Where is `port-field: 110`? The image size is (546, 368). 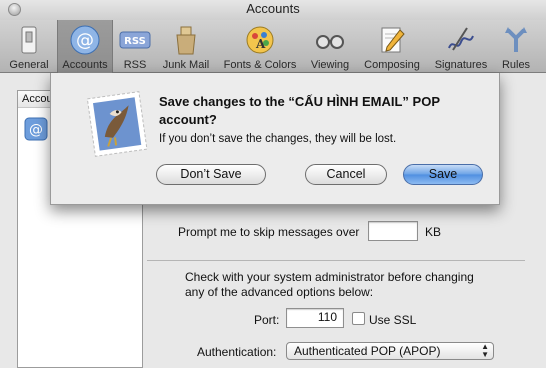 port-field: 110 is located at coordinates (315, 318).